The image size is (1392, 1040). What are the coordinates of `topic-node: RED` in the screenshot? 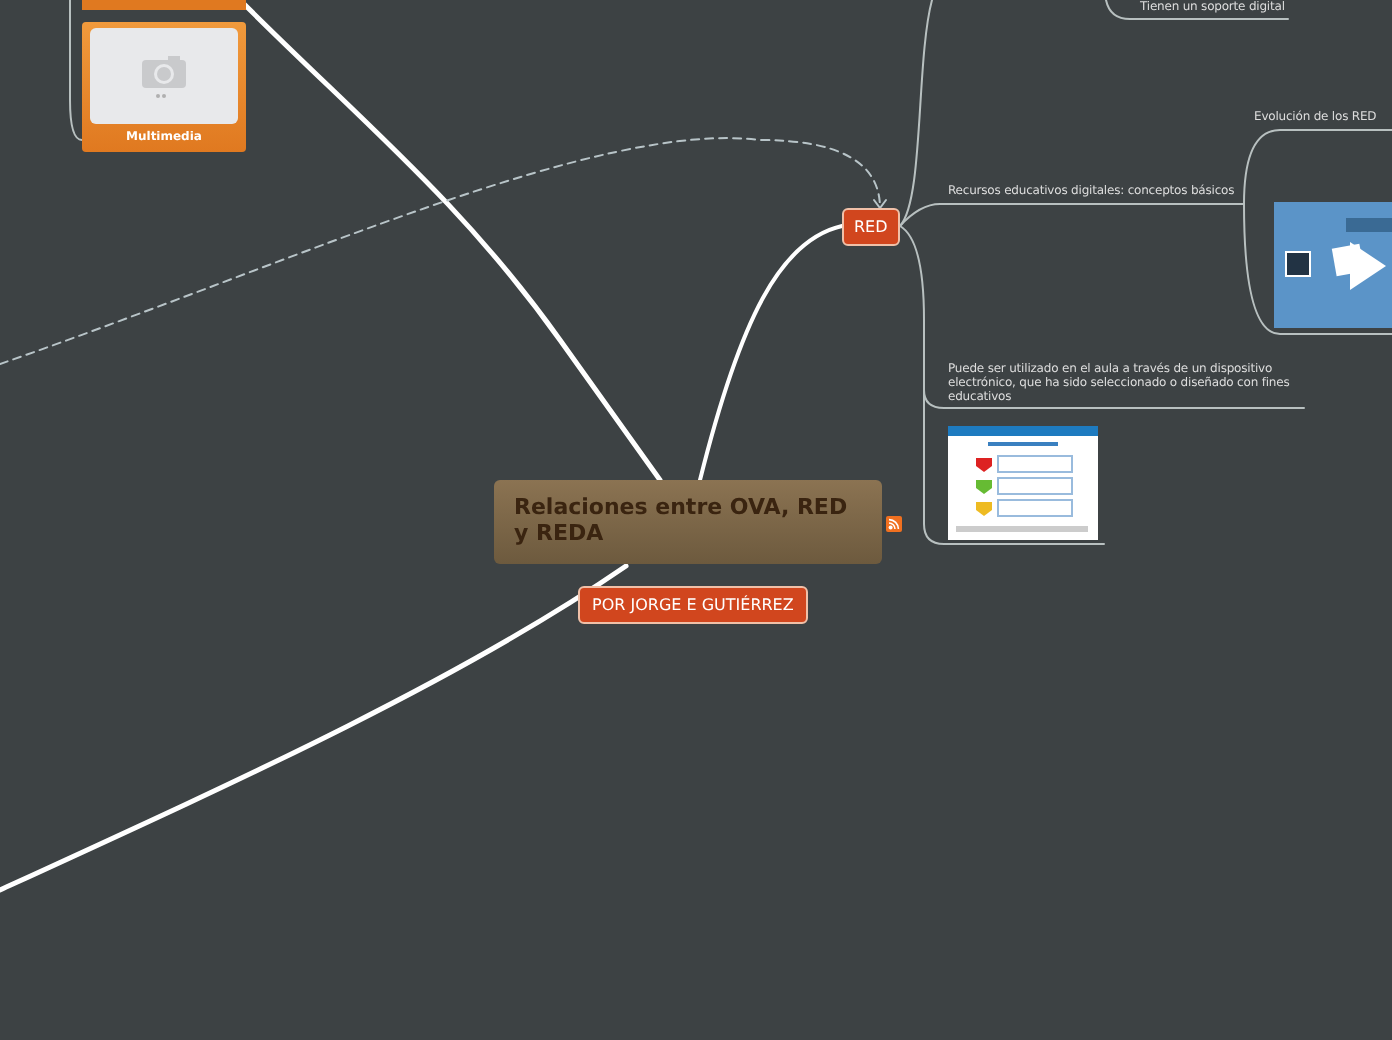 It's located at (871, 227).